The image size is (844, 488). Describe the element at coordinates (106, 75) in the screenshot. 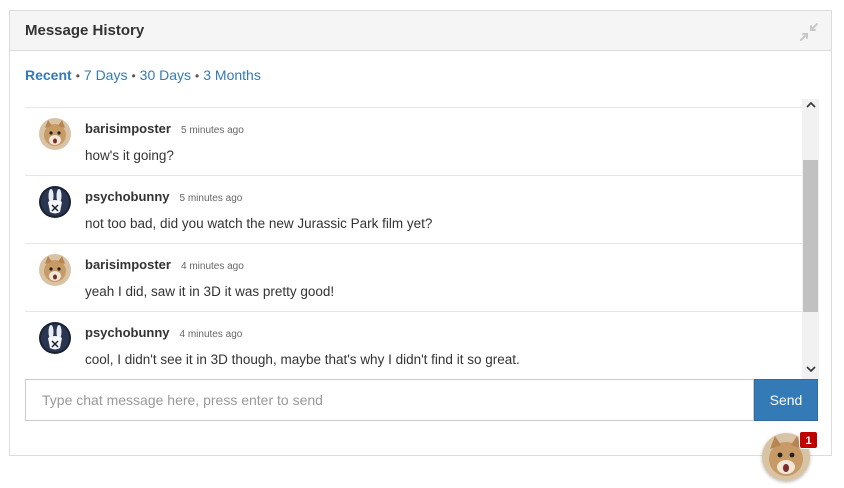

I see `filter-7-days: 7 Days` at that location.